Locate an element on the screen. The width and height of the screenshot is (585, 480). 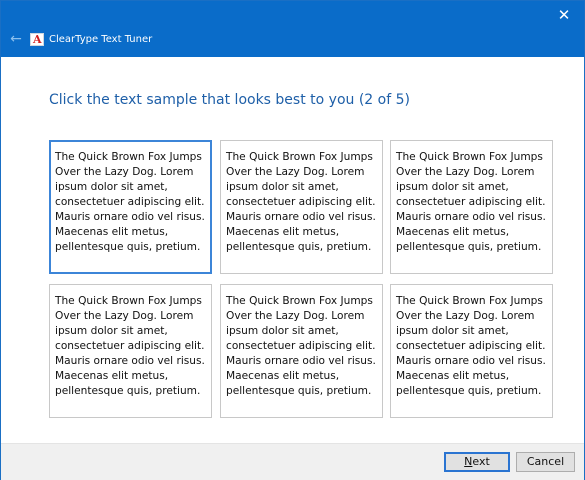
cleartype-app-icon: A is located at coordinates (37, 39).